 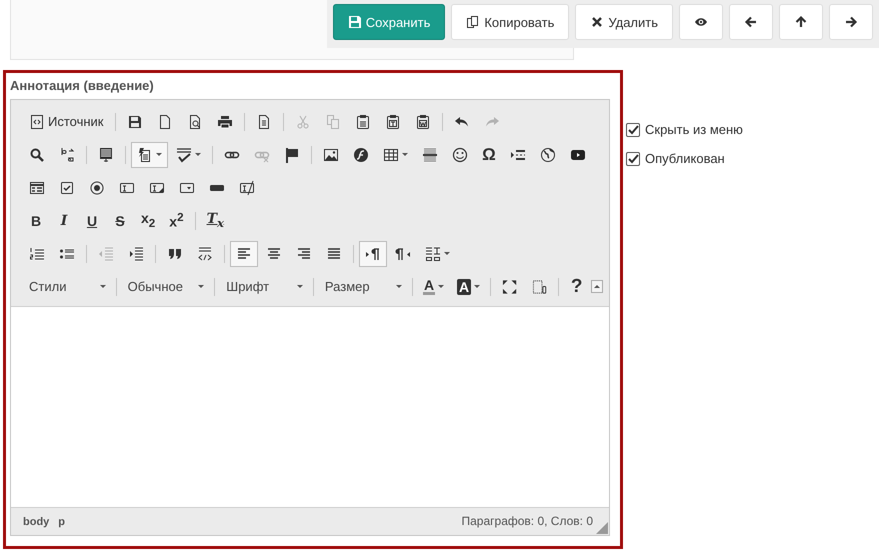 What do you see at coordinates (685, 158) in the screenshot?
I see `checkbox-label: Опубликован` at bounding box center [685, 158].